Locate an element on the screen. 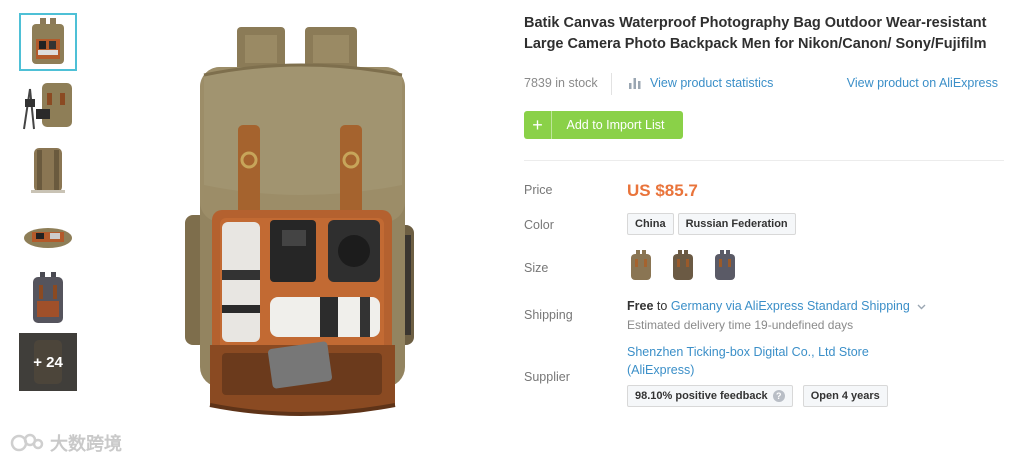  backpack-dark-thumb-icon is located at coordinates (48, 297).